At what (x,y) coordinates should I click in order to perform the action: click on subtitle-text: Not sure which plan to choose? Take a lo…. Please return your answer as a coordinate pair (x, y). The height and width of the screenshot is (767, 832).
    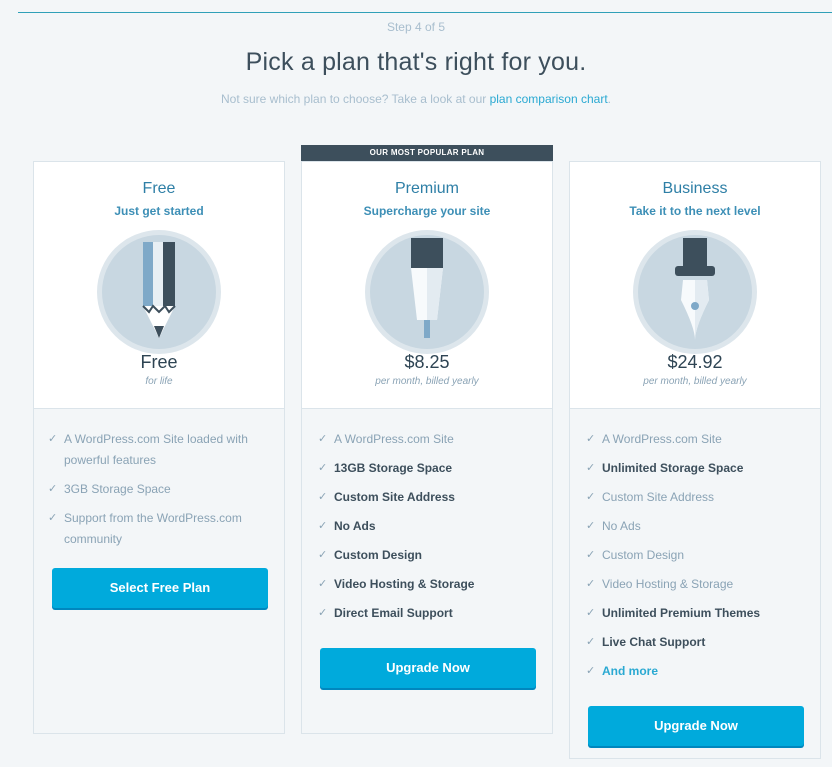
    Looking at the image, I should click on (355, 99).